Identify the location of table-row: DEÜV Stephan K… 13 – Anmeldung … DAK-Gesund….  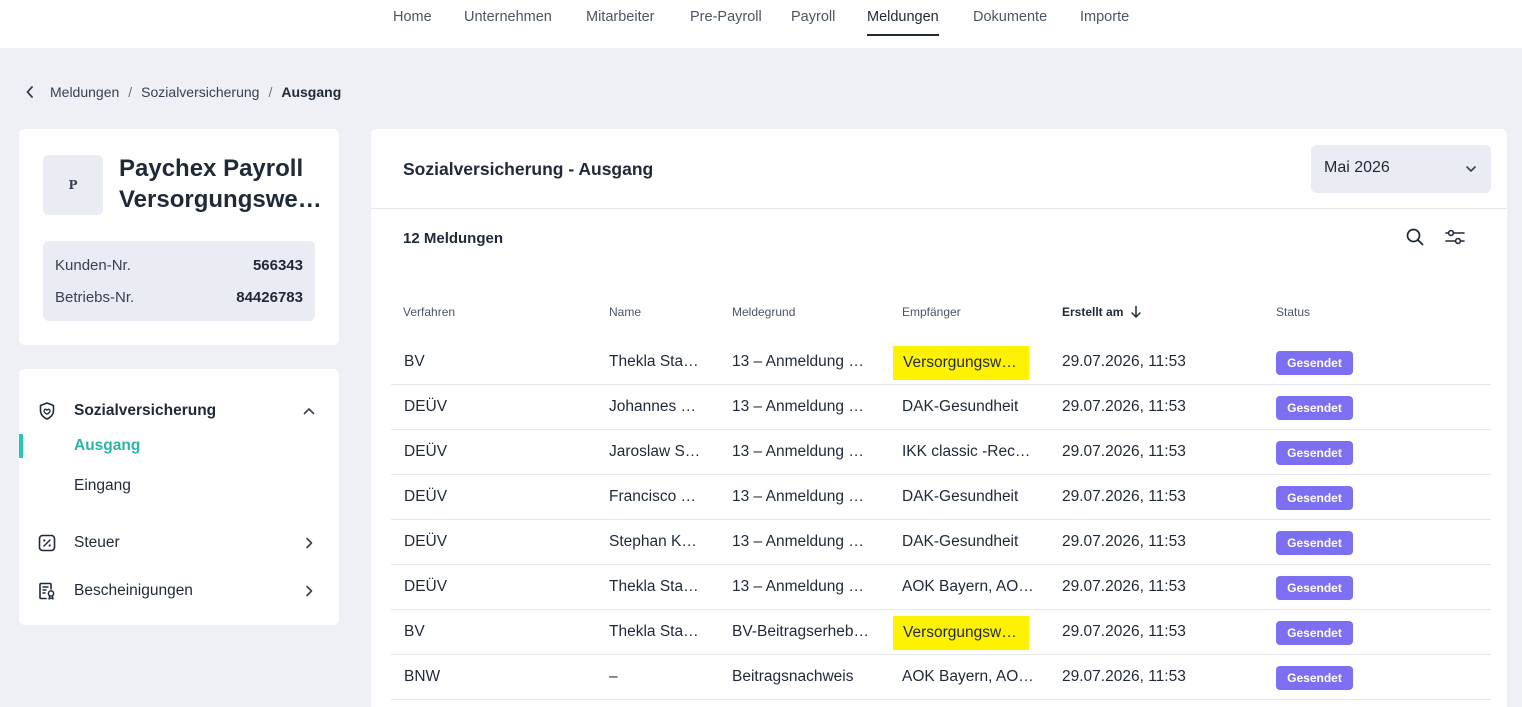
(941, 542).